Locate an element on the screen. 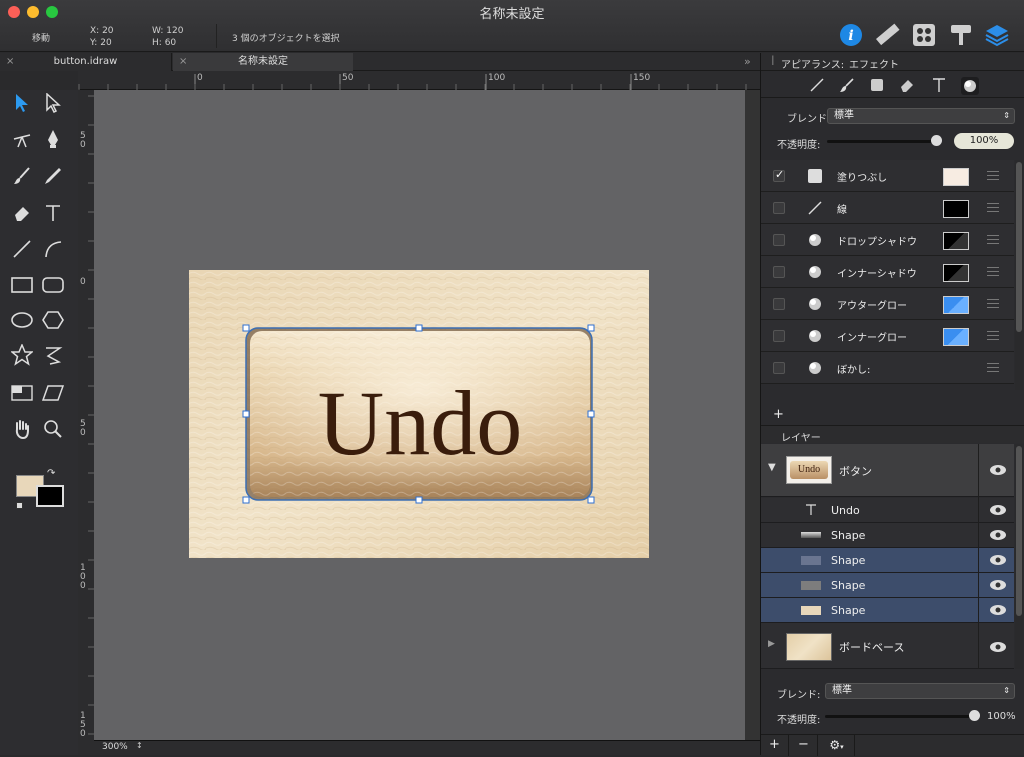 The height and width of the screenshot is (757, 1024). disclosure-closed-icon: ▶ is located at coordinates (771, 644).